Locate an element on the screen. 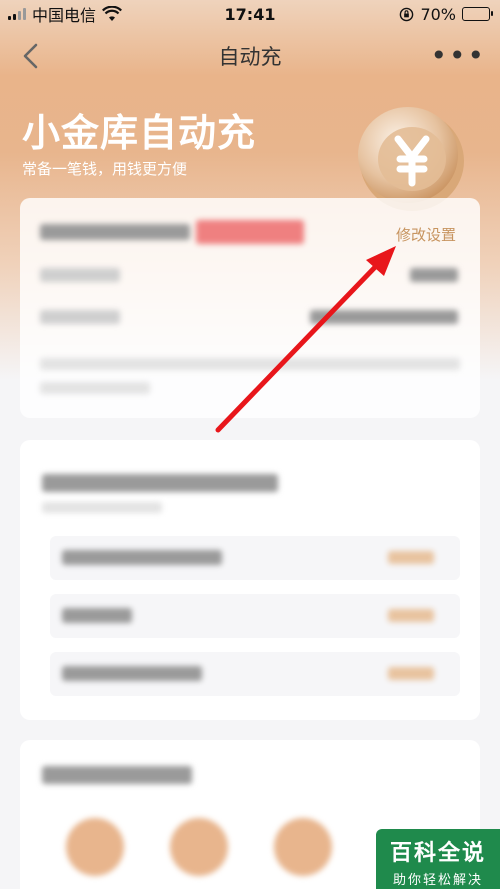  page-title: 自动充 is located at coordinates (250, 57).